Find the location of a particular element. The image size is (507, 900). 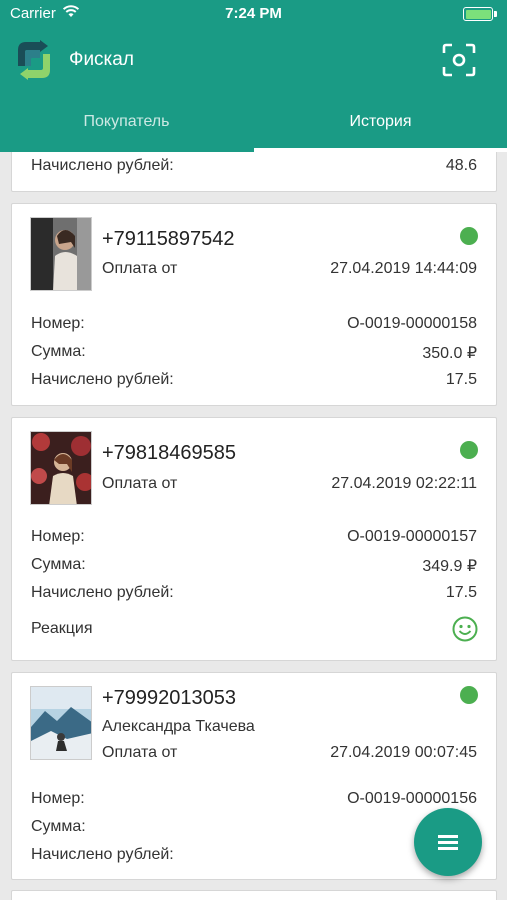

menu-fab-button is located at coordinates (448, 842).